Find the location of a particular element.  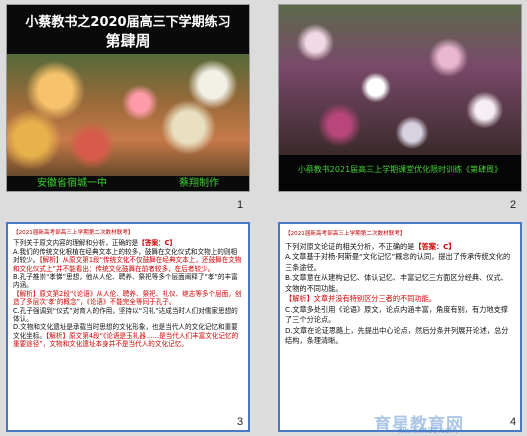

slide3-header: 【2021届新高考部高三上学期第二次数材联考】 is located at coordinates (73, 233).